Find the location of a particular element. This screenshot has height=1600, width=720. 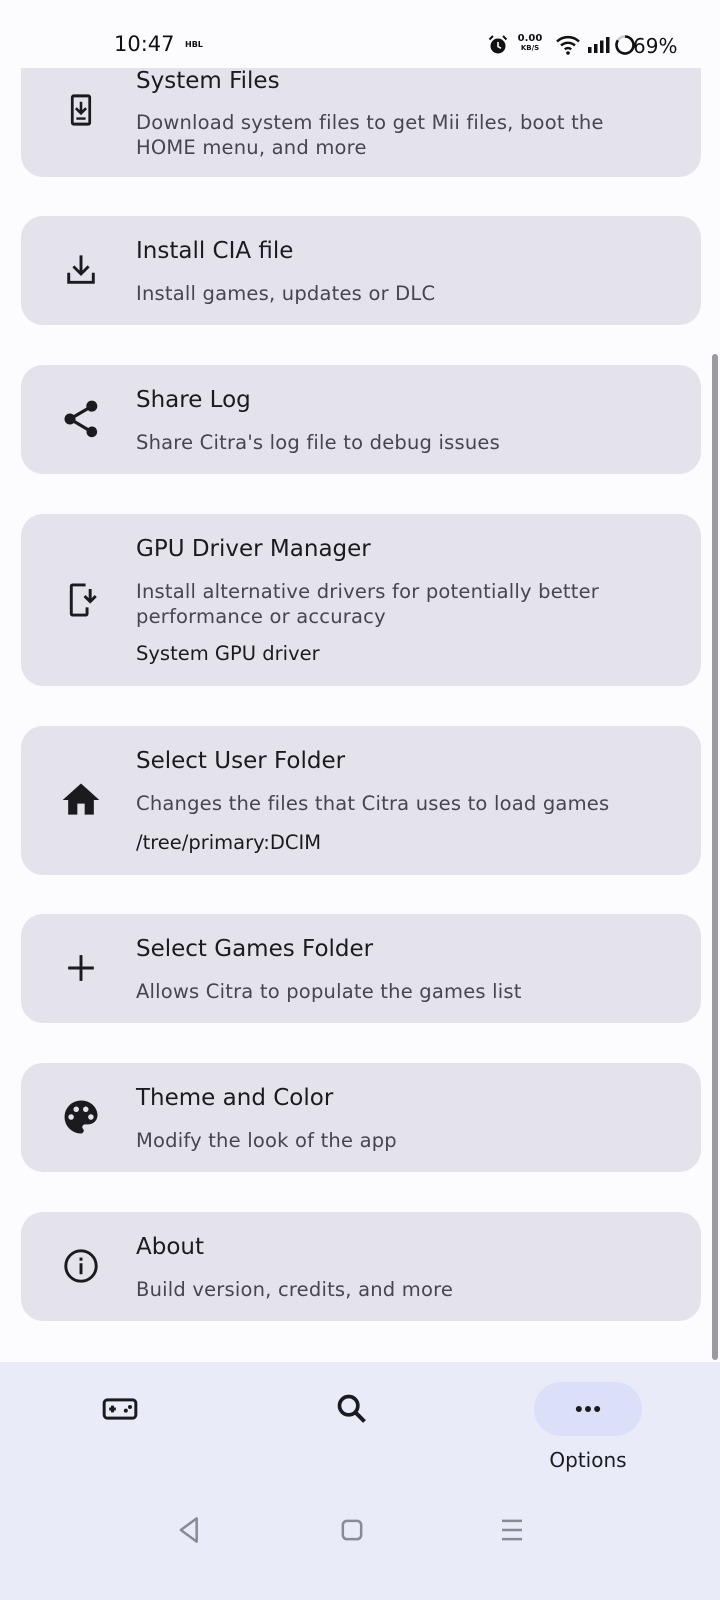

nav-search-indicator is located at coordinates (352, 1409).